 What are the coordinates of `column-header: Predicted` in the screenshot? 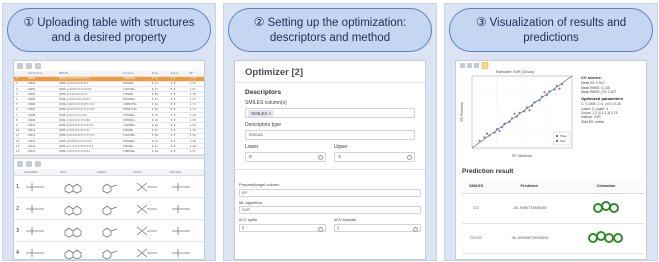 It's located at (529, 186).